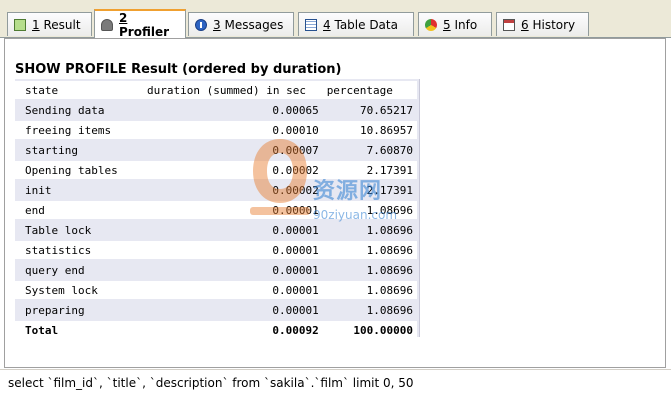  What do you see at coordinates (216, 230) in the screenshot?
I see `table-row: Table lock 0.00001 1.08696` at bounding box center [216, 230].